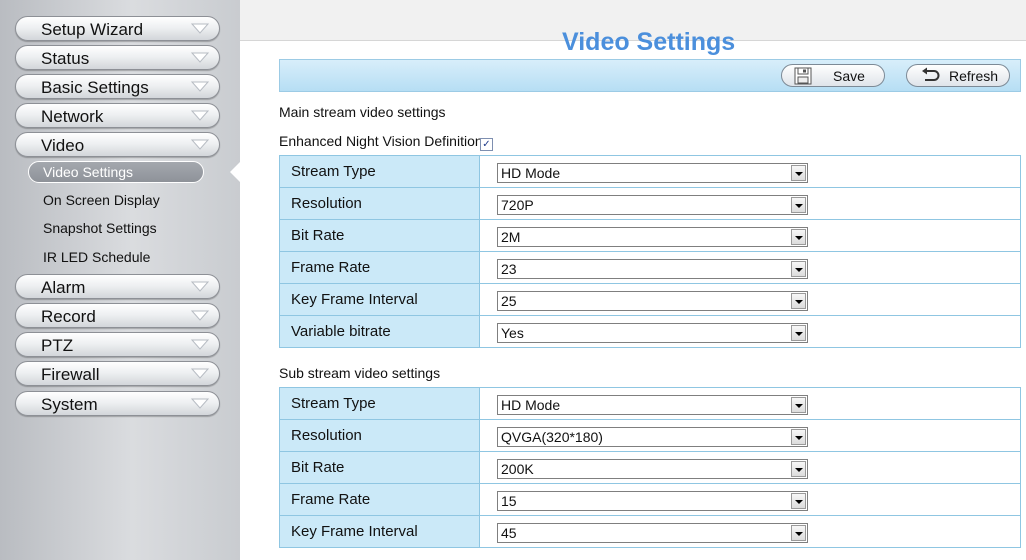 The width and height of the screenshot is (1026, 560). Describe the element at coordinates (69, 404) in the screenshot. I see `menu-label: System` at that location.